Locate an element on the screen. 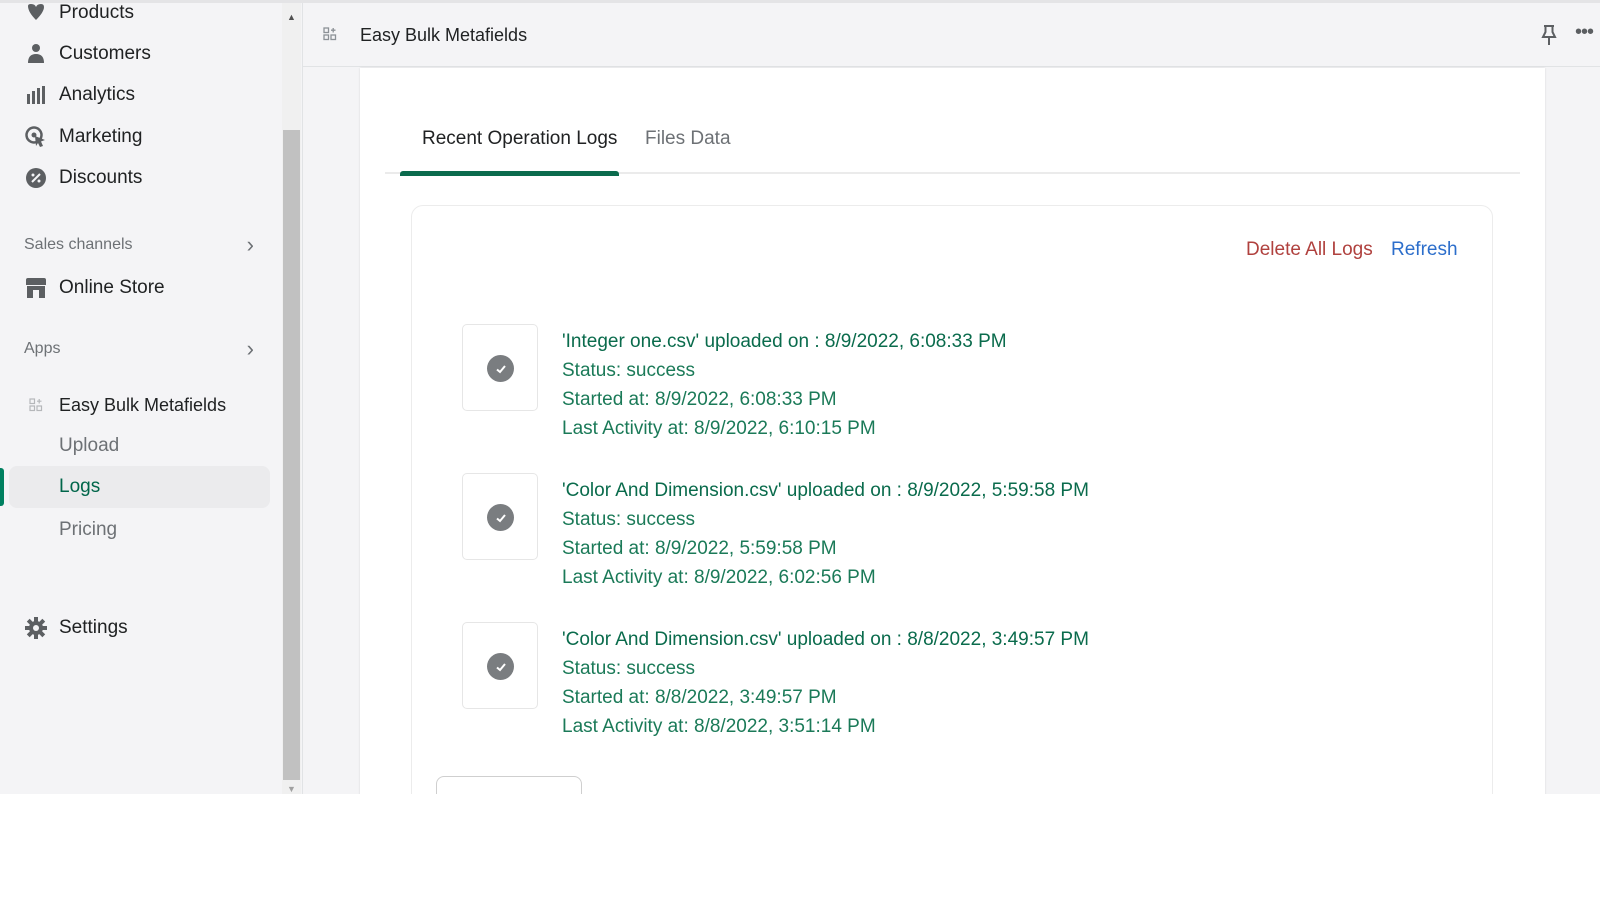 This screenshot has height=900, width=1600. sidebar-item-label: Online Store is located at coordinates (112, 287).